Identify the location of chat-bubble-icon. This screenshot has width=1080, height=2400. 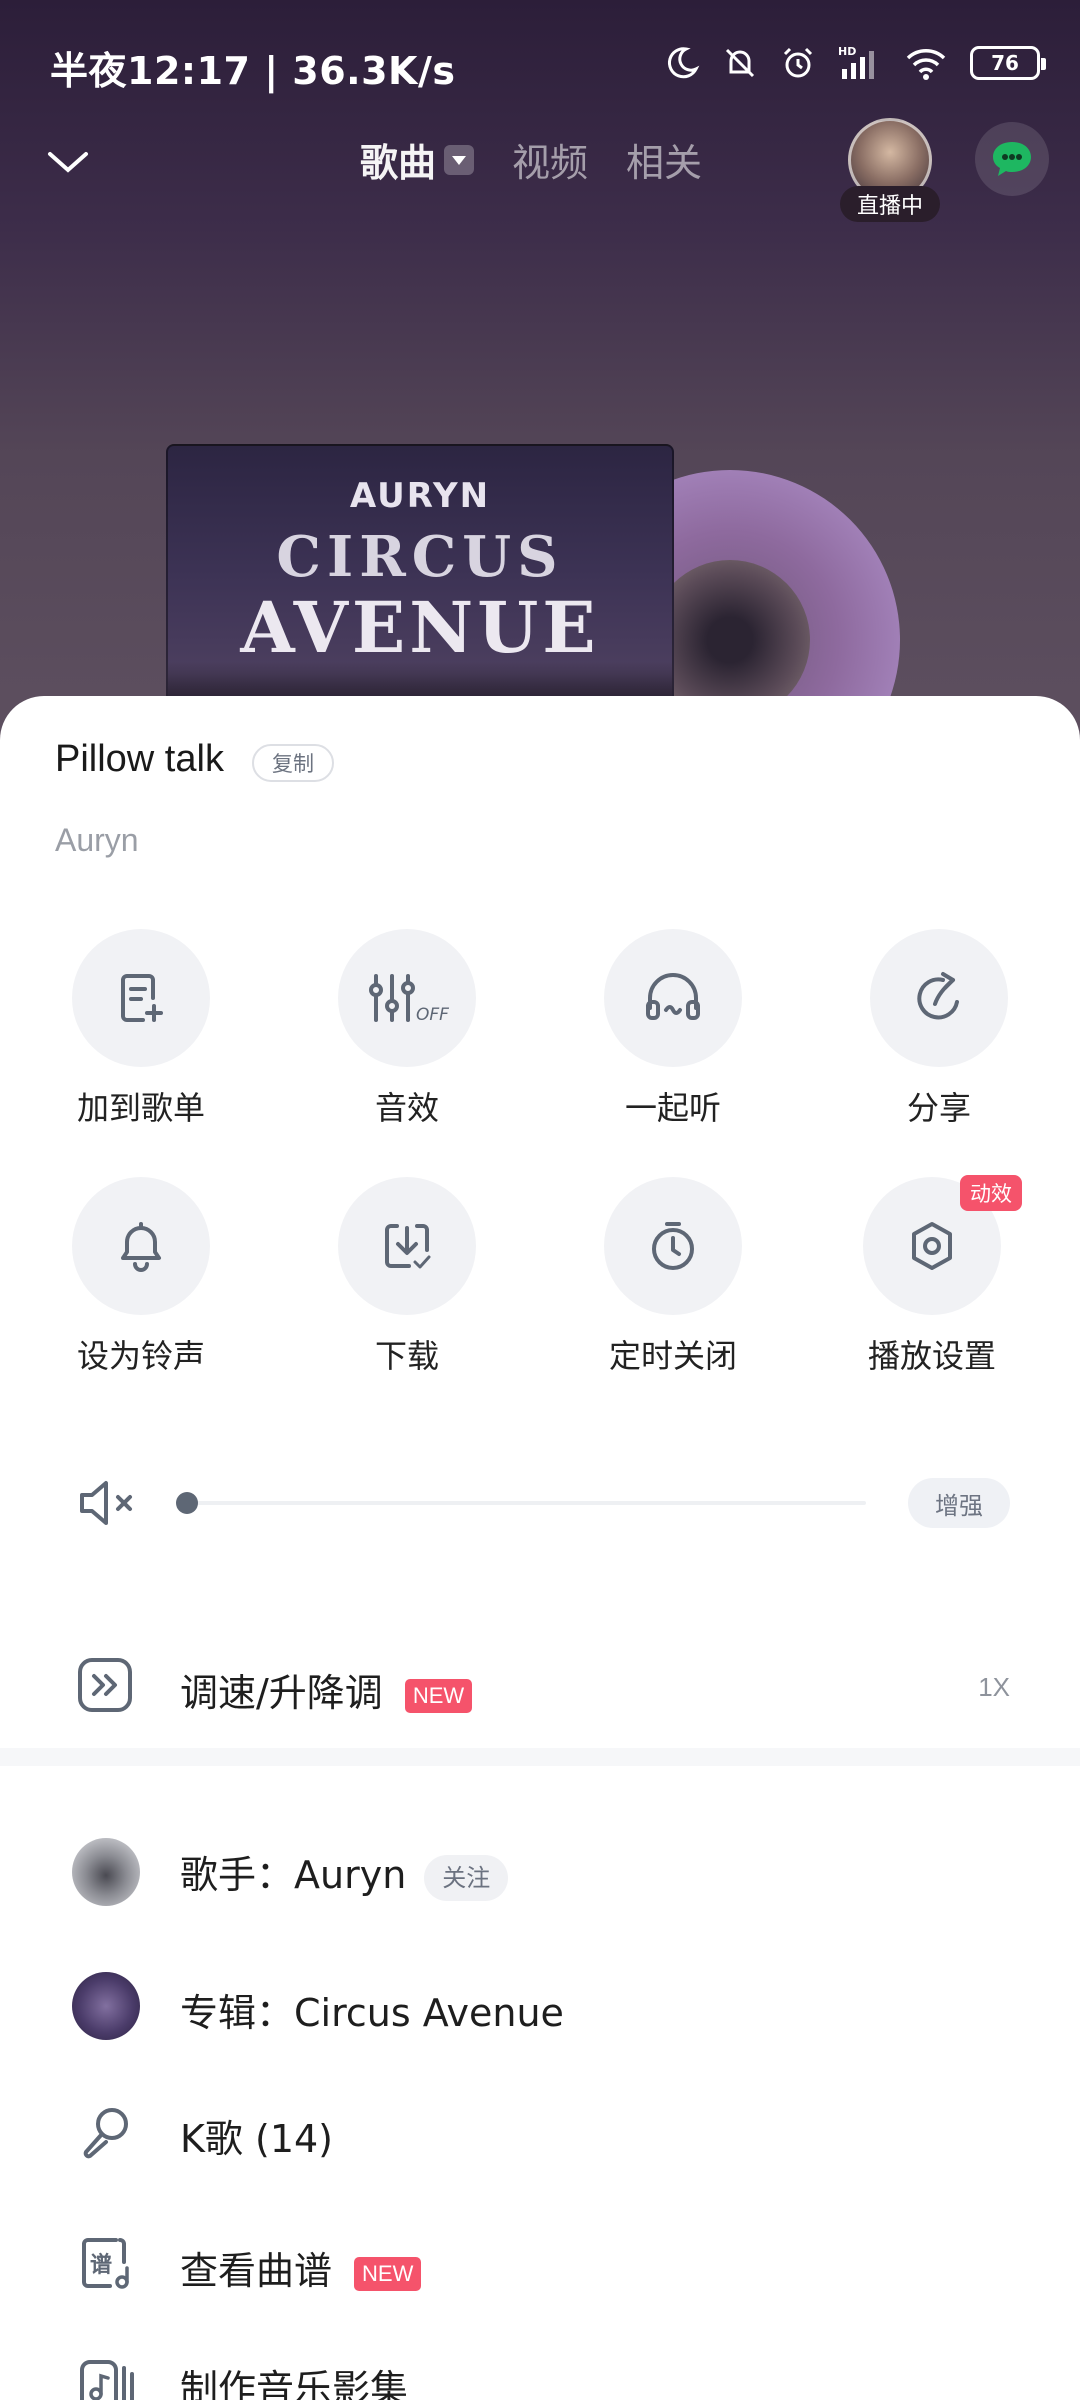
(1012, 159).